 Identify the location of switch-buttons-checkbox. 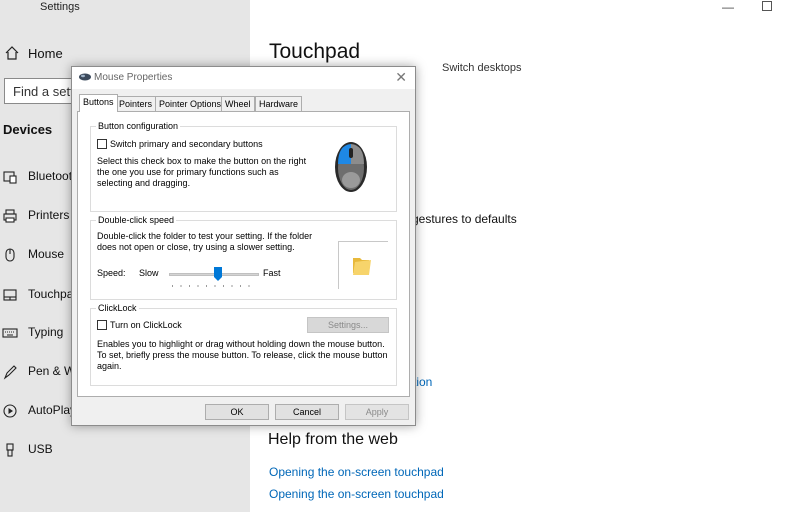
(102, 144).